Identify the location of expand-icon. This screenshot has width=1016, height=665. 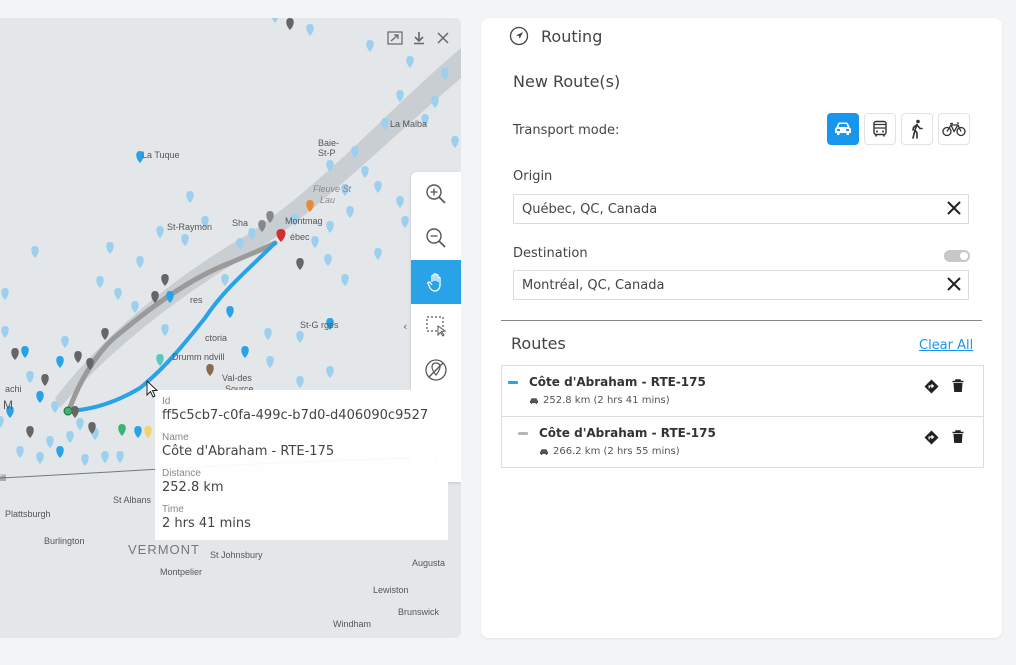
(395, 38).